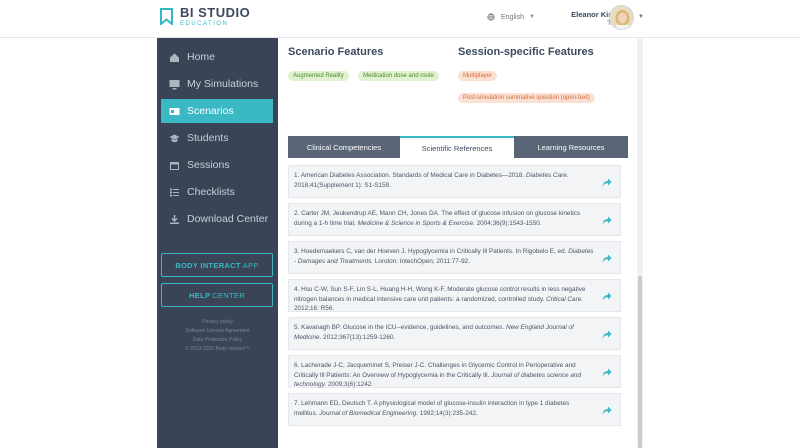  I want to click on body-interact-app-button: BODY INTERACT APP, so click(217, 265).